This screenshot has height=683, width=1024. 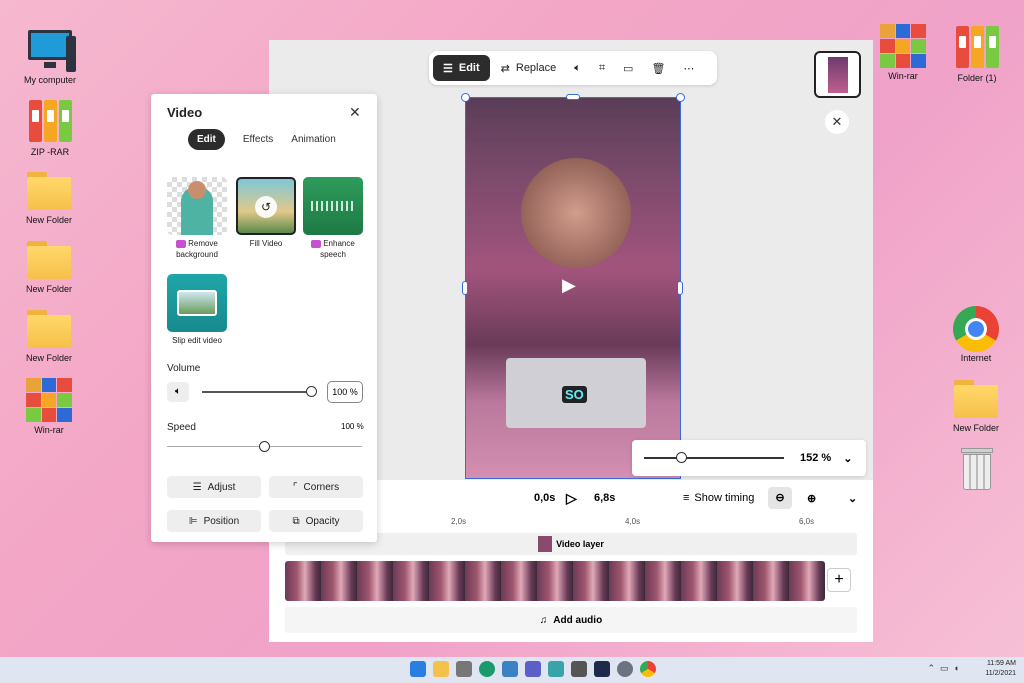 I want to click on waveform-icon, so click(x=333, y=206).